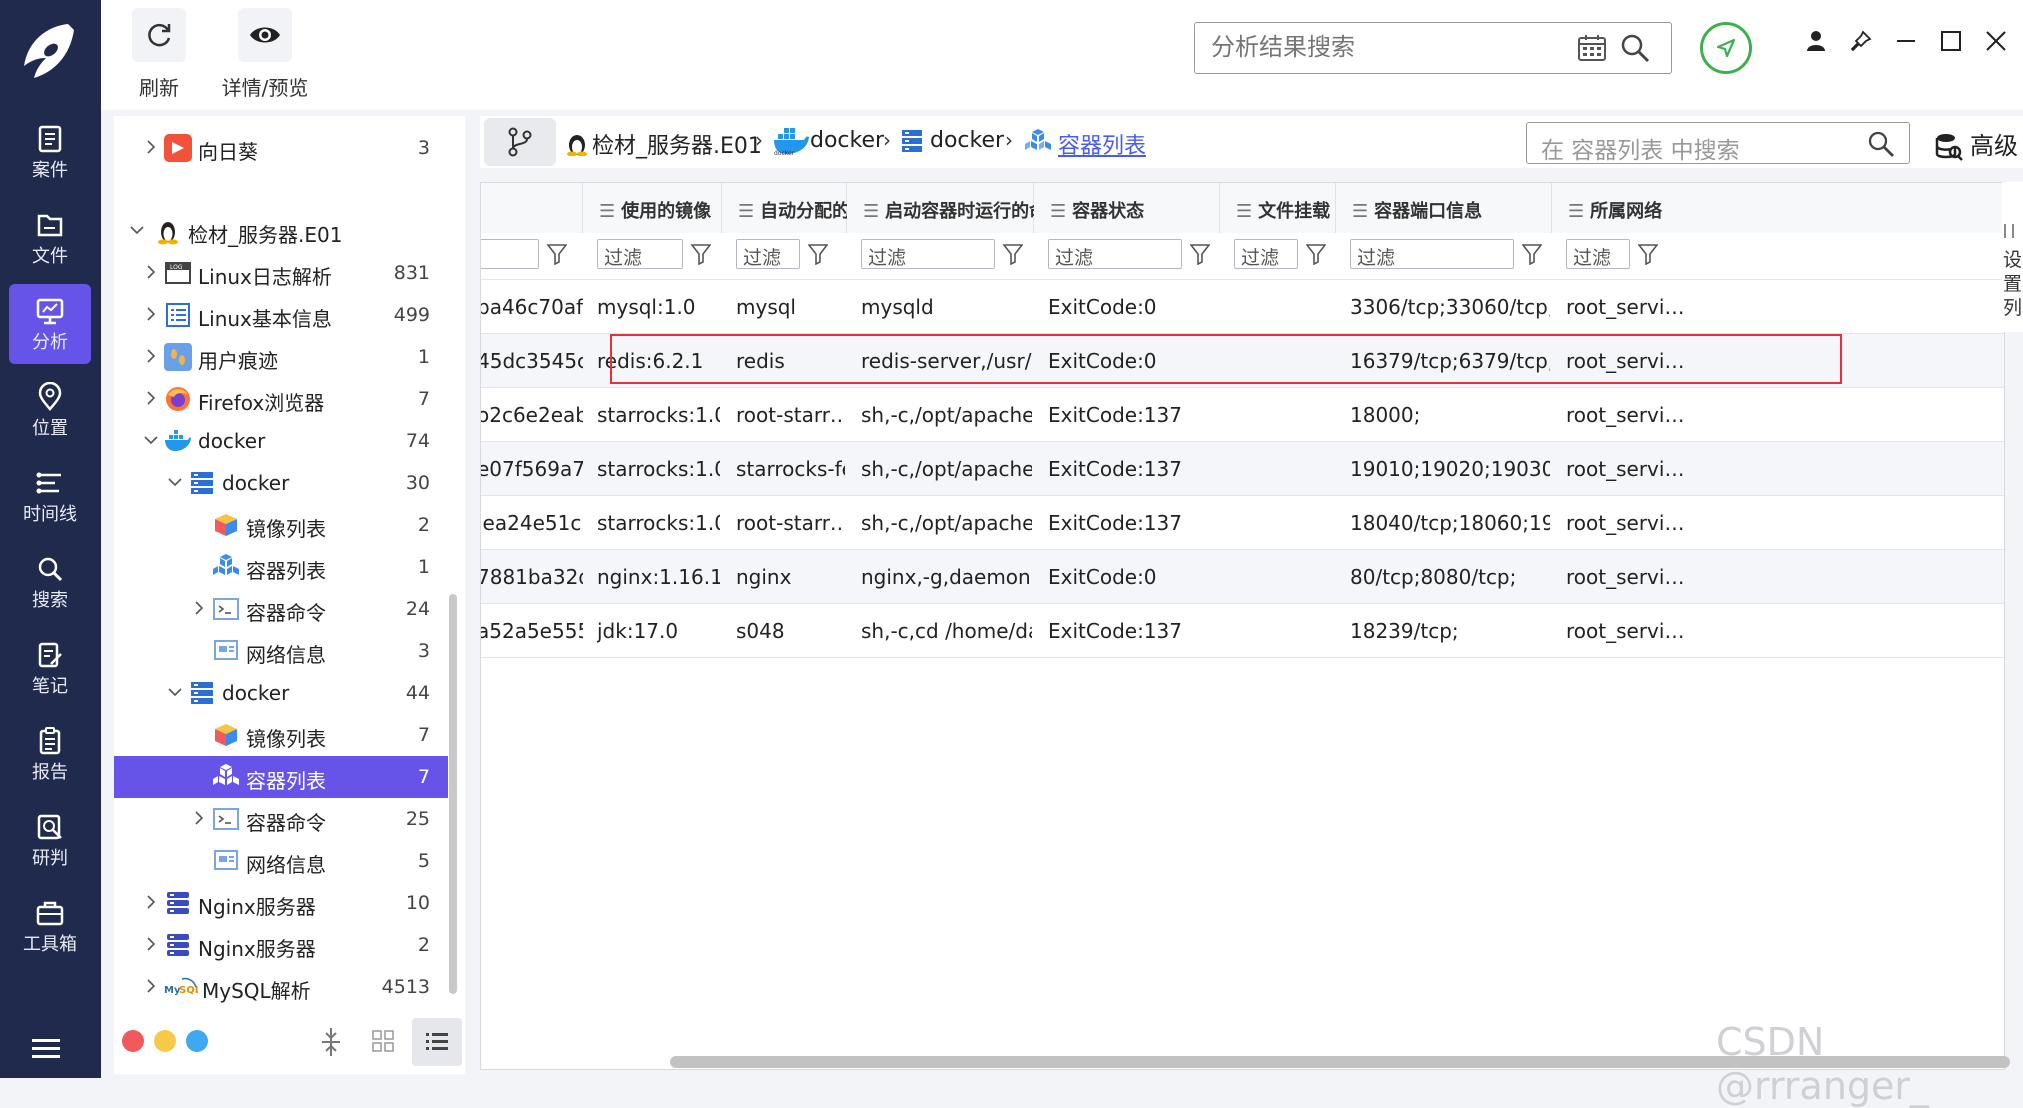  Describe the element at coordinates (281, 945) in the screenshot. I see `tree-item: Nginx服务器 2` at that location.